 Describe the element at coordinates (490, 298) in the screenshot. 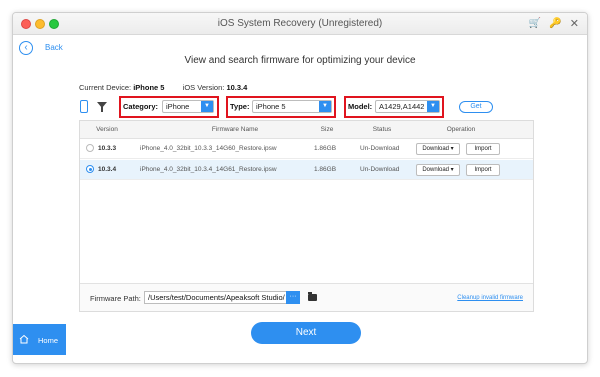

I see `cleanup-invalid-firmware-link: Cleanup invalid firmware` at that location.